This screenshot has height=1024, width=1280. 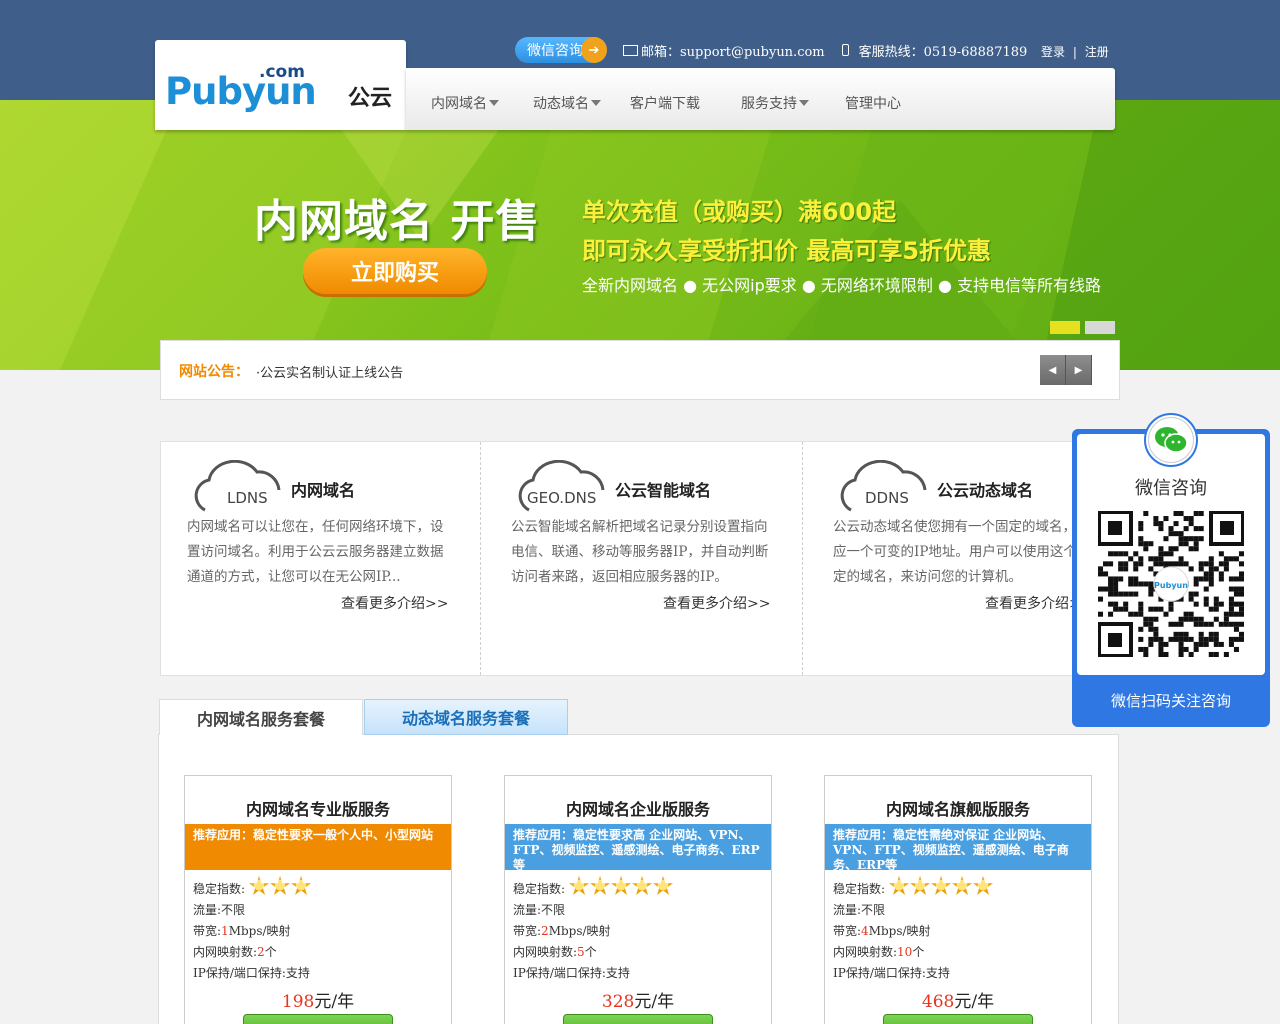 I want to click on nav-item-label: 动态域名, so click(x=561, y=104).